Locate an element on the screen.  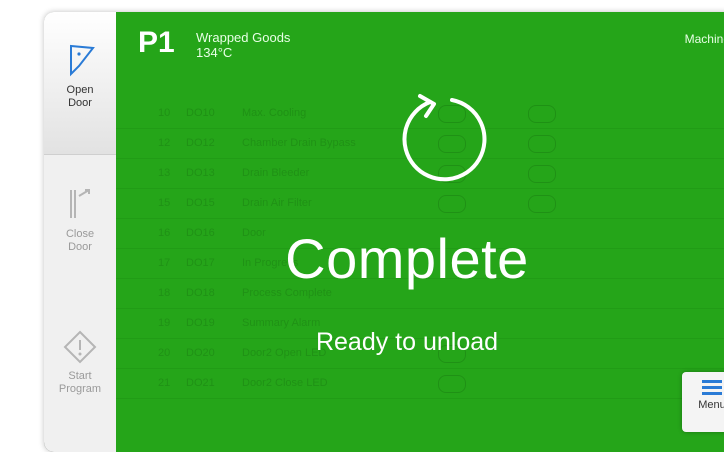
open-door-label-2: Door is located at coordinates (80, 103).